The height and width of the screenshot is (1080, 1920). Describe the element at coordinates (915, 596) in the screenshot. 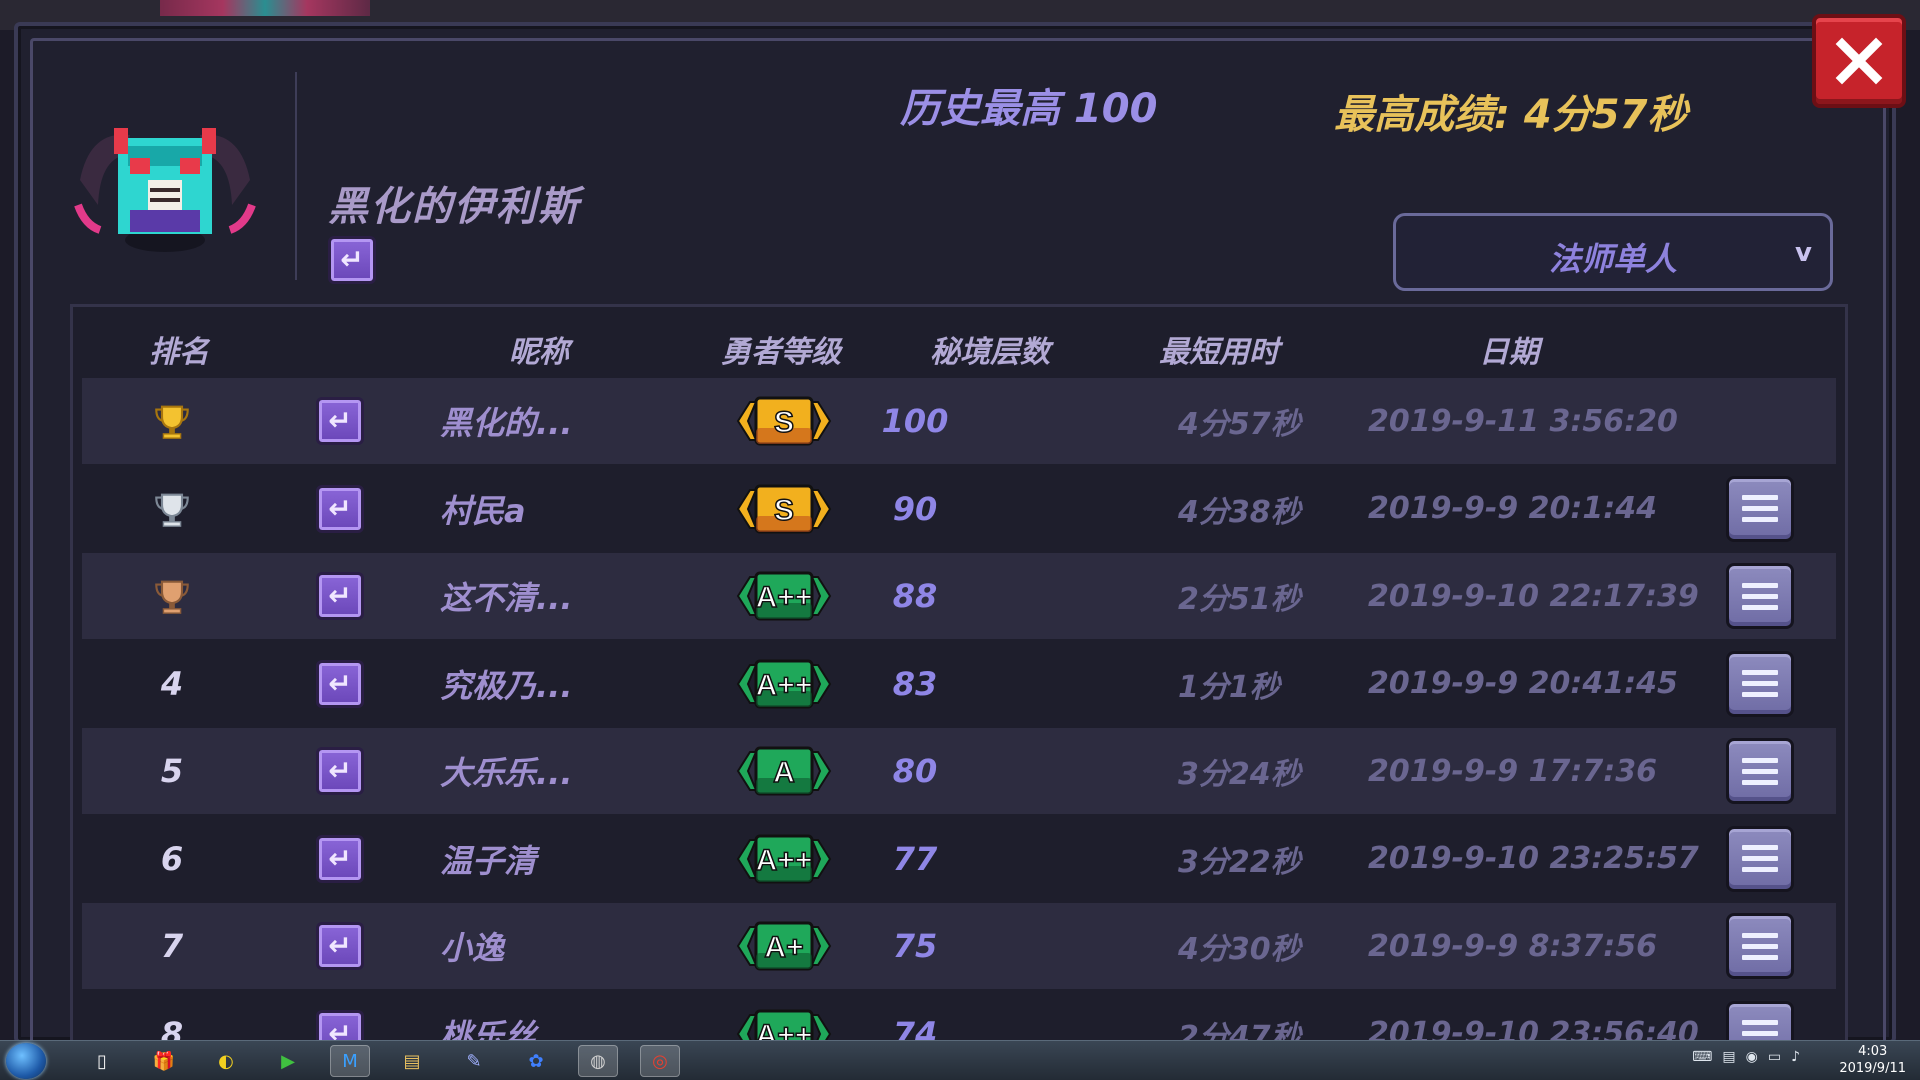

I see `floors-value: 88` at that location.